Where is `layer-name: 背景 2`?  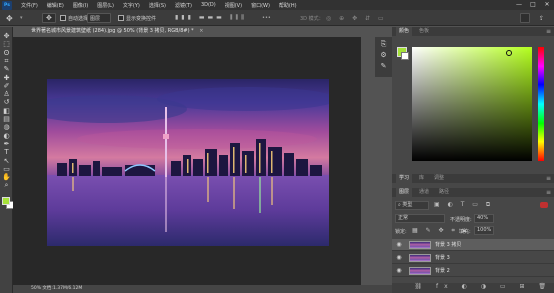
layer-name: 背景 2 is located at coordinates (442, 271).